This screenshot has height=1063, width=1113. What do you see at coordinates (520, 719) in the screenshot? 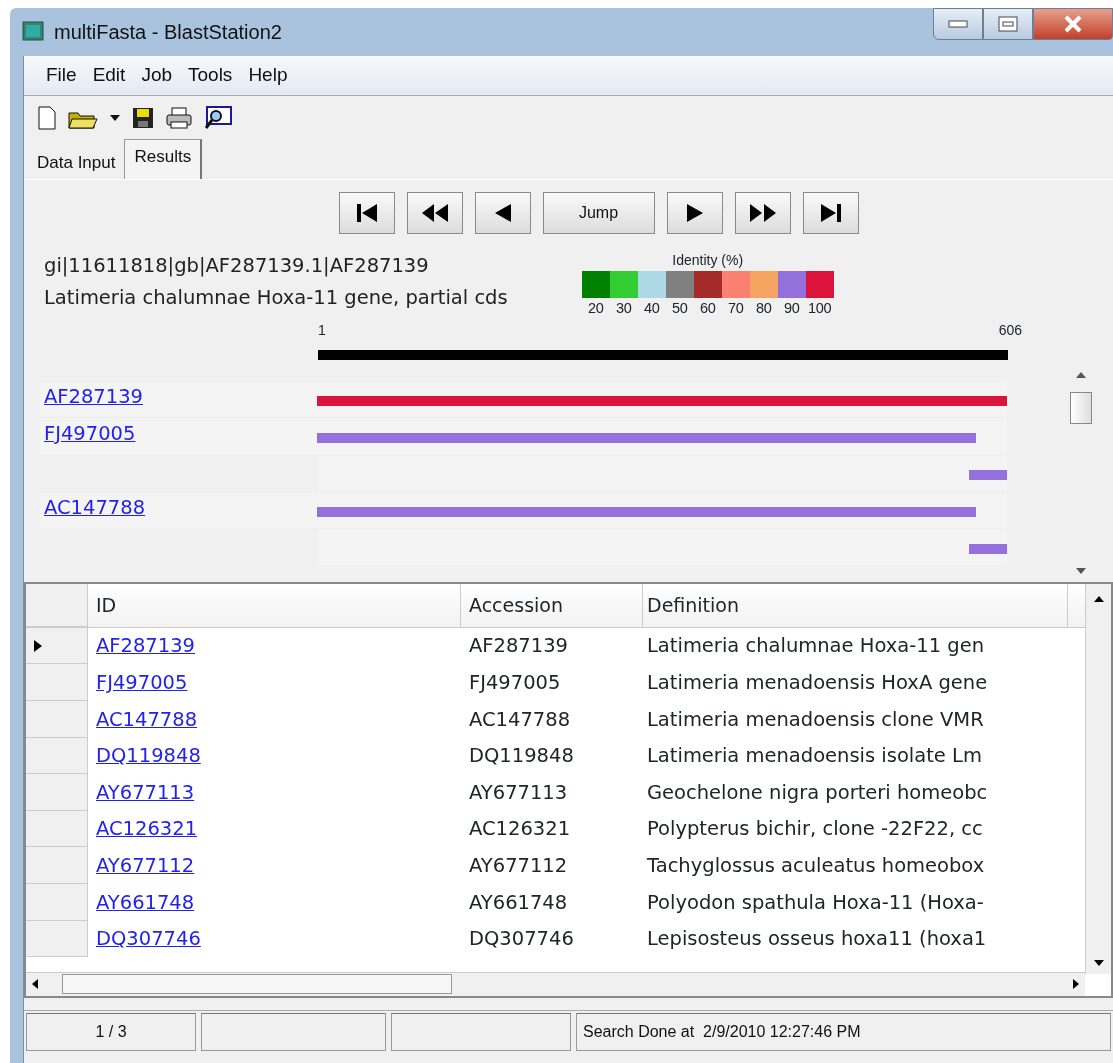
I see `table-cell-text: AC147788` at bounding box center [520, 719].